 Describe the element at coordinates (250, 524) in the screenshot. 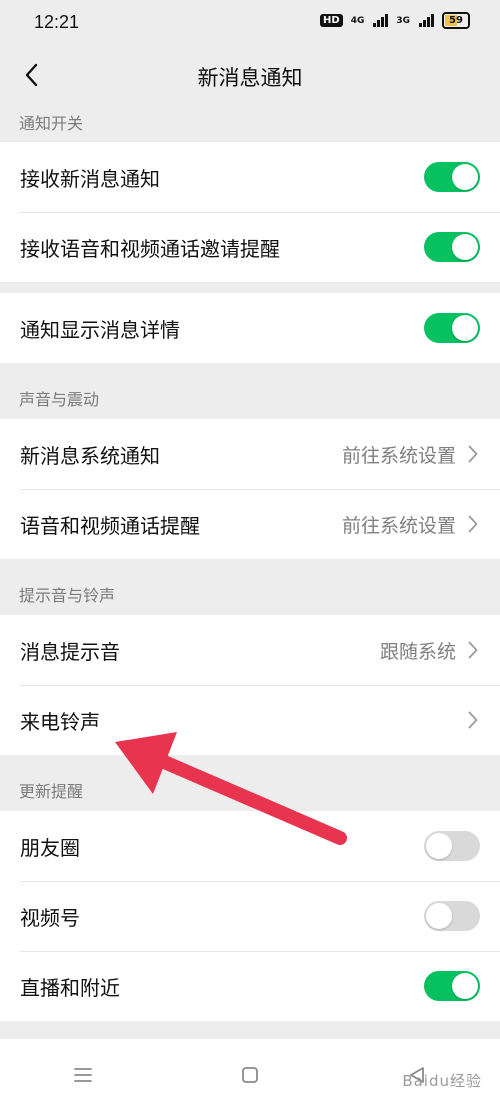

I see `row-call-reminder: 语音和视频通话提醒 前往系统设置` at that location.